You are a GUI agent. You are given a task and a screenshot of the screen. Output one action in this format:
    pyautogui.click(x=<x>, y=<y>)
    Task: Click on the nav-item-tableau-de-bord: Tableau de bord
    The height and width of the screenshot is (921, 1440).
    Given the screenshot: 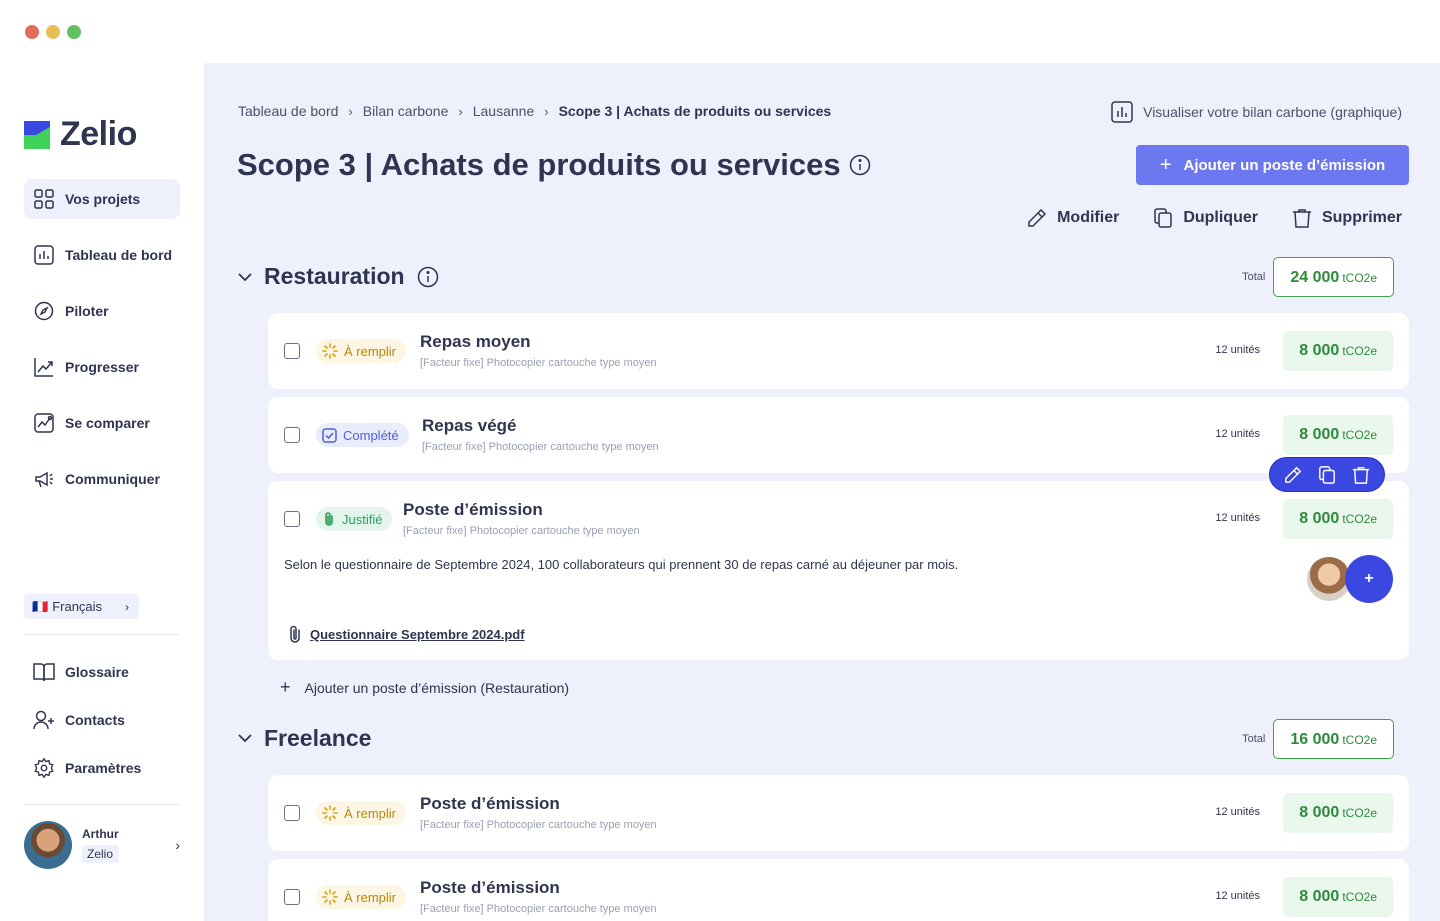 What is the action you would take?
    pyautogui.click(x=102, y=255)
    